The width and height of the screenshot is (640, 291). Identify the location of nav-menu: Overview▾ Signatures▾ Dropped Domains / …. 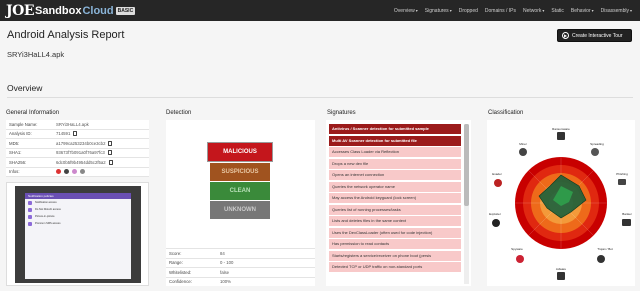
(509, 10).